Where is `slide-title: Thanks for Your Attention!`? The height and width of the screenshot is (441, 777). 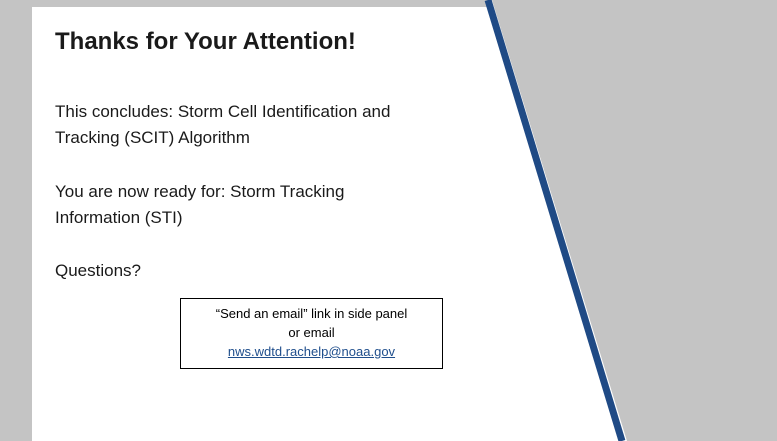
slide-title: Thanks for Your Attention! is located at coordinates (205, 41).